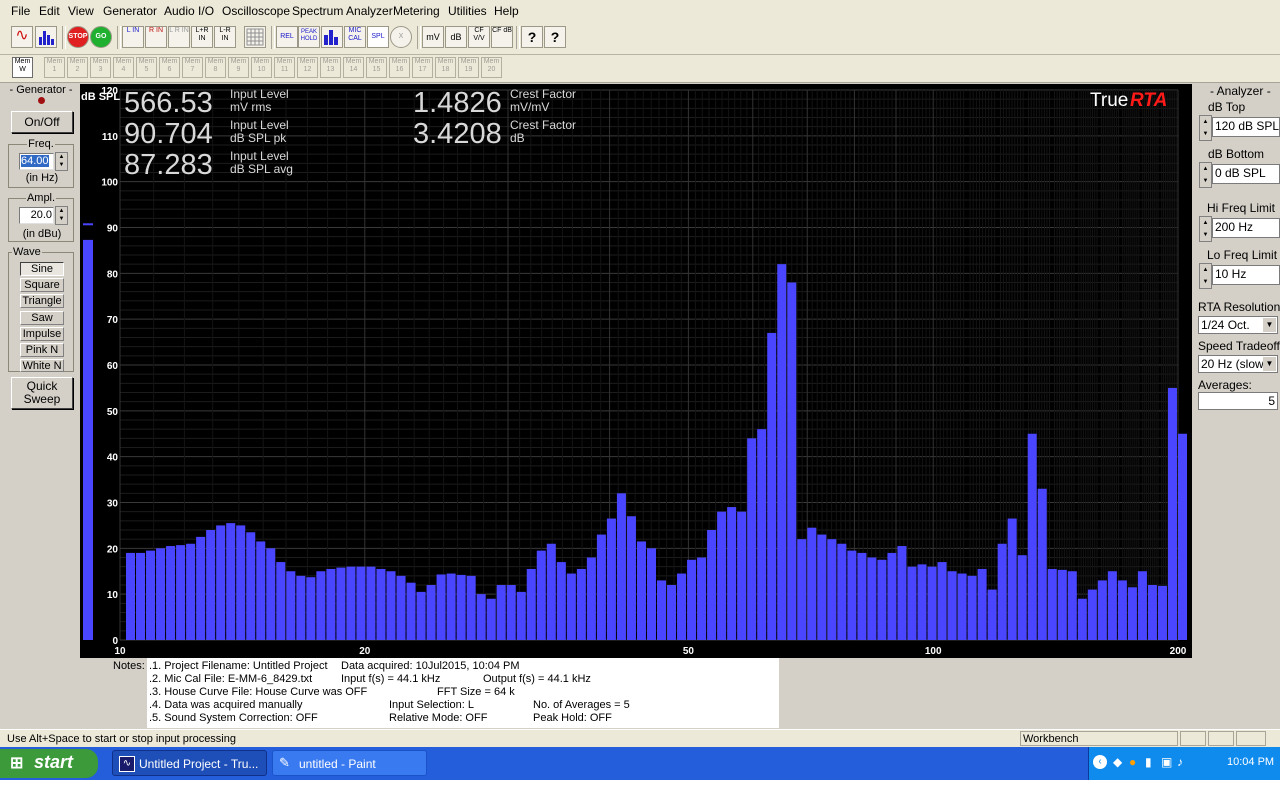  What do you see at coordinates (376, 67) in the screenshot?
I see `memory-slot-button: Mem 15` at bounding box center [376, 67].